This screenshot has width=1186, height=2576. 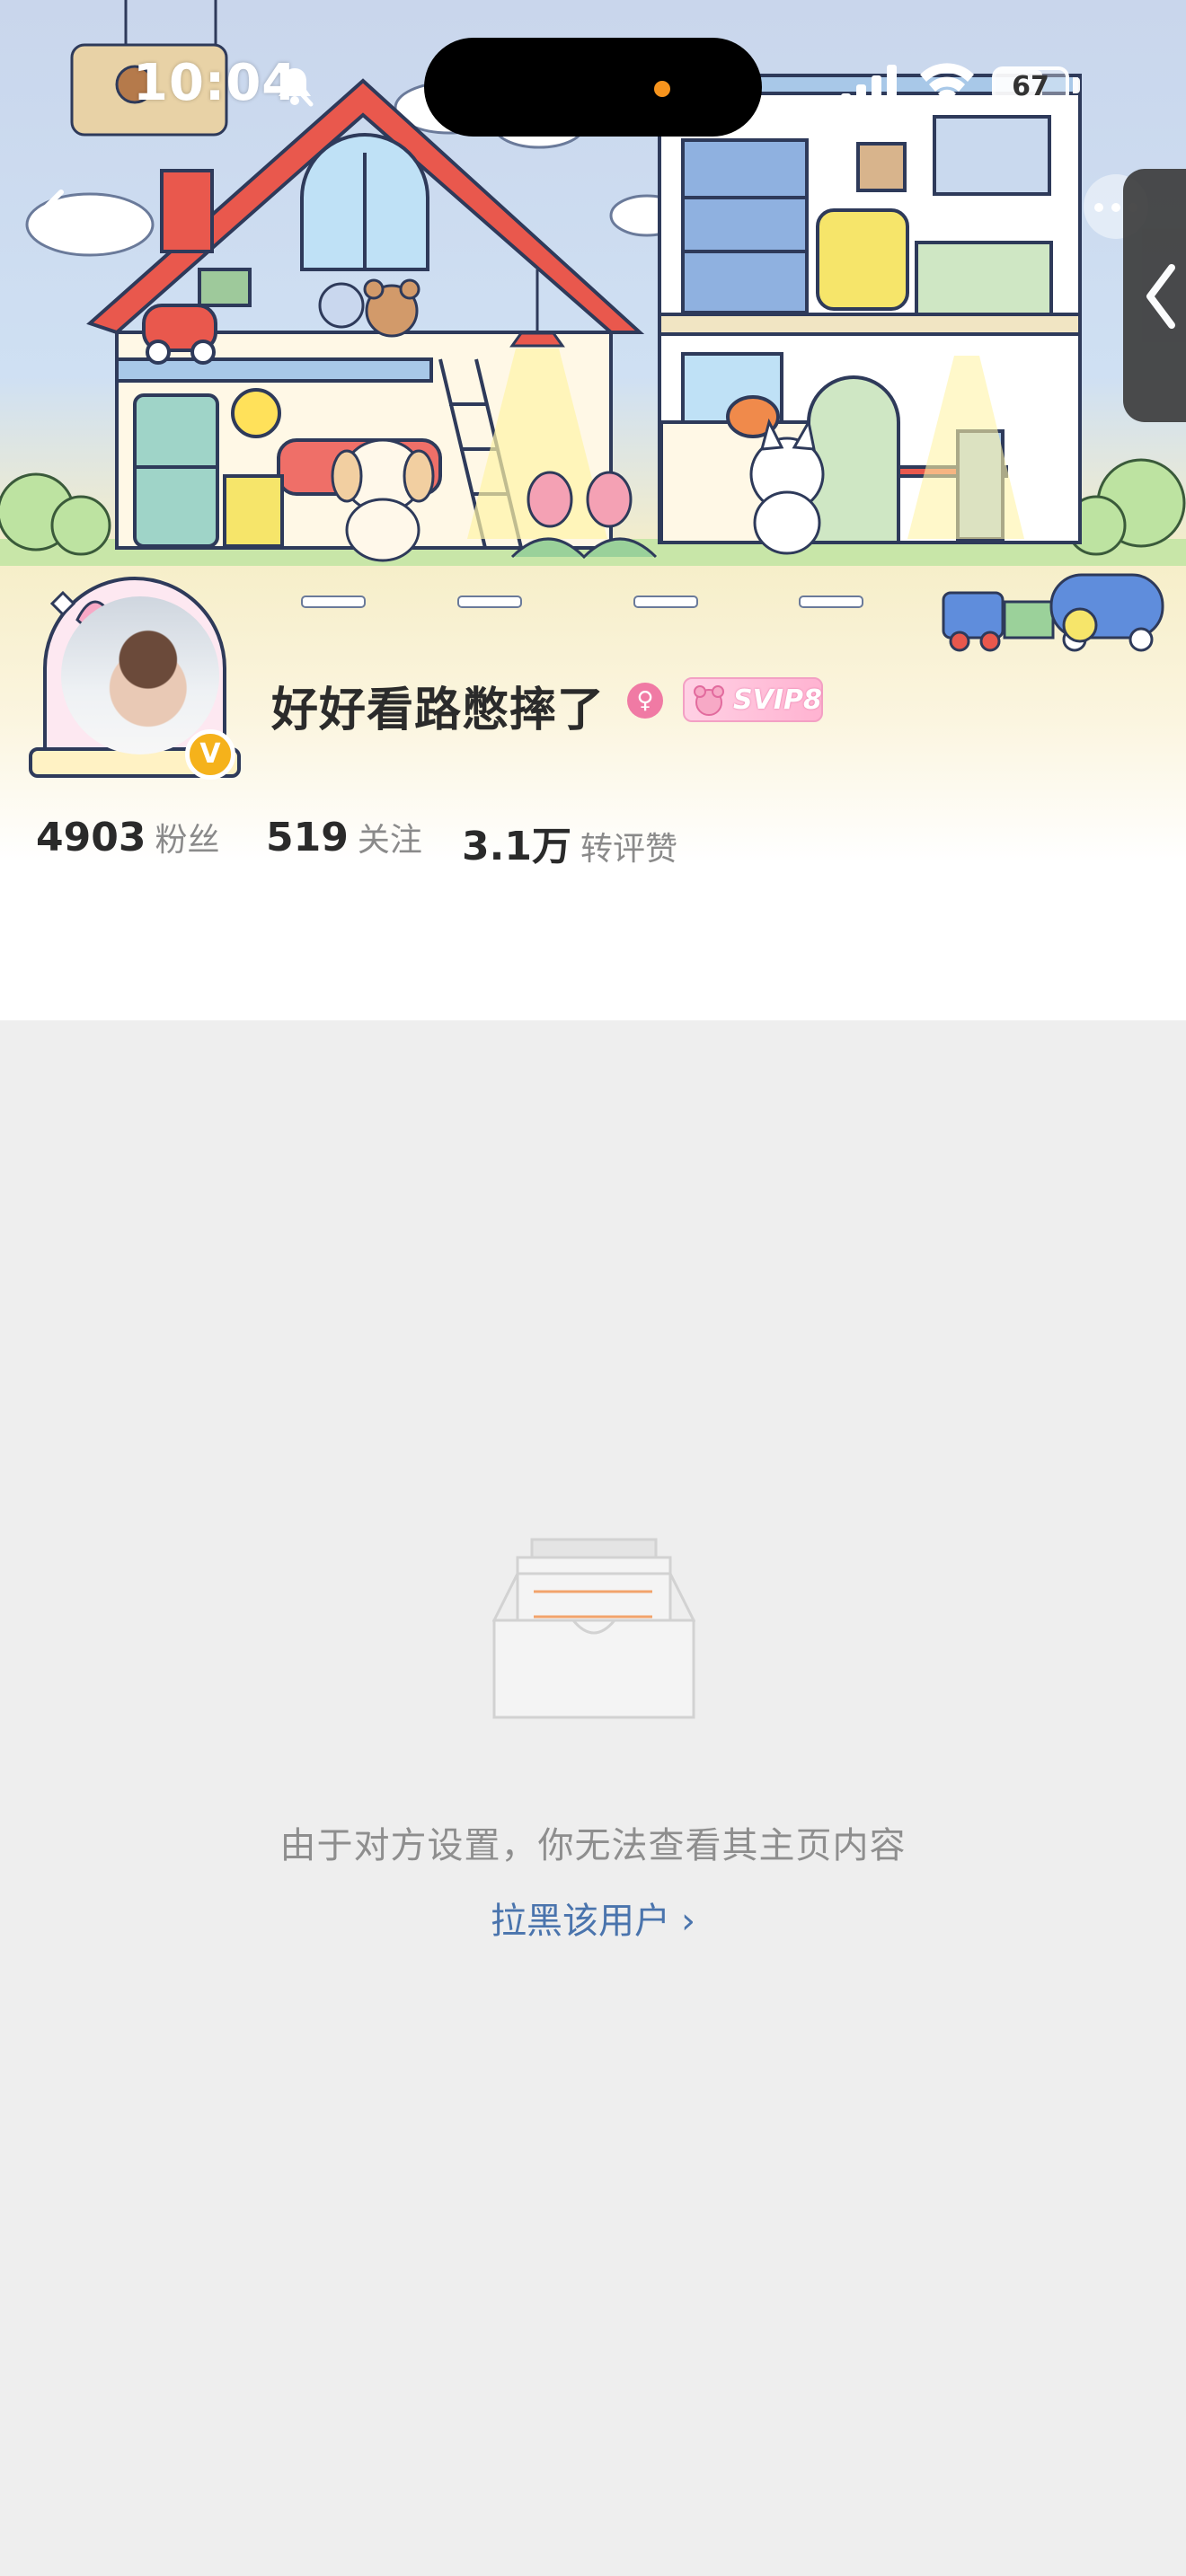 What do you see at coordinates (210, 754) in the screenshot?
I see `verified-badge: V` at bounding box center [210, 754].